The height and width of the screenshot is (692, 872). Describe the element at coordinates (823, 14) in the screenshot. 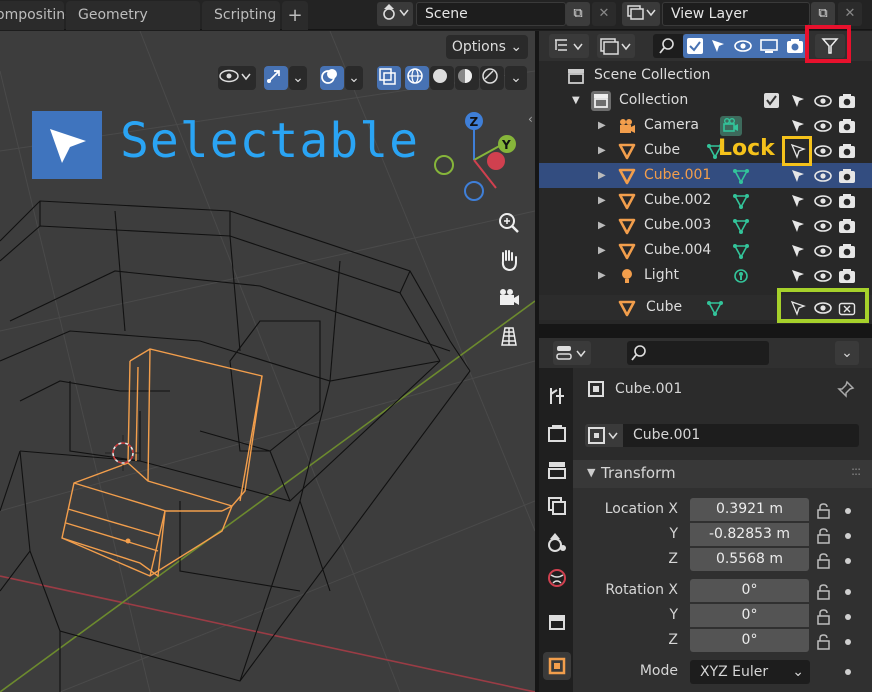

I see `view-layer-copy-icon: ⧉` at that location.